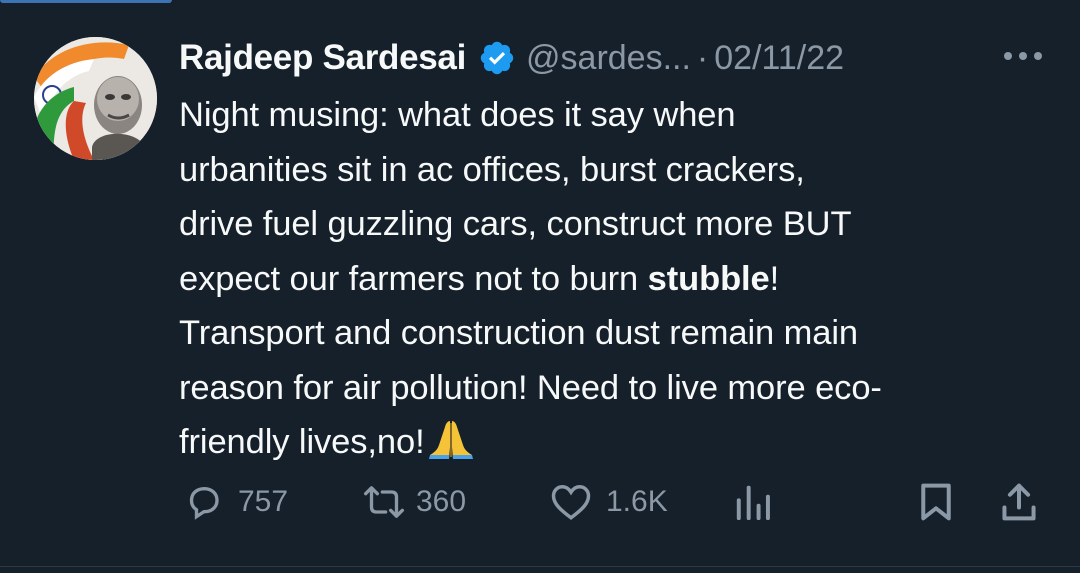 This screenshot has width=1080, height=573. Describe the element at coordinates (236, 502) in the screenshot. I see `reply-button: 757` at that location.